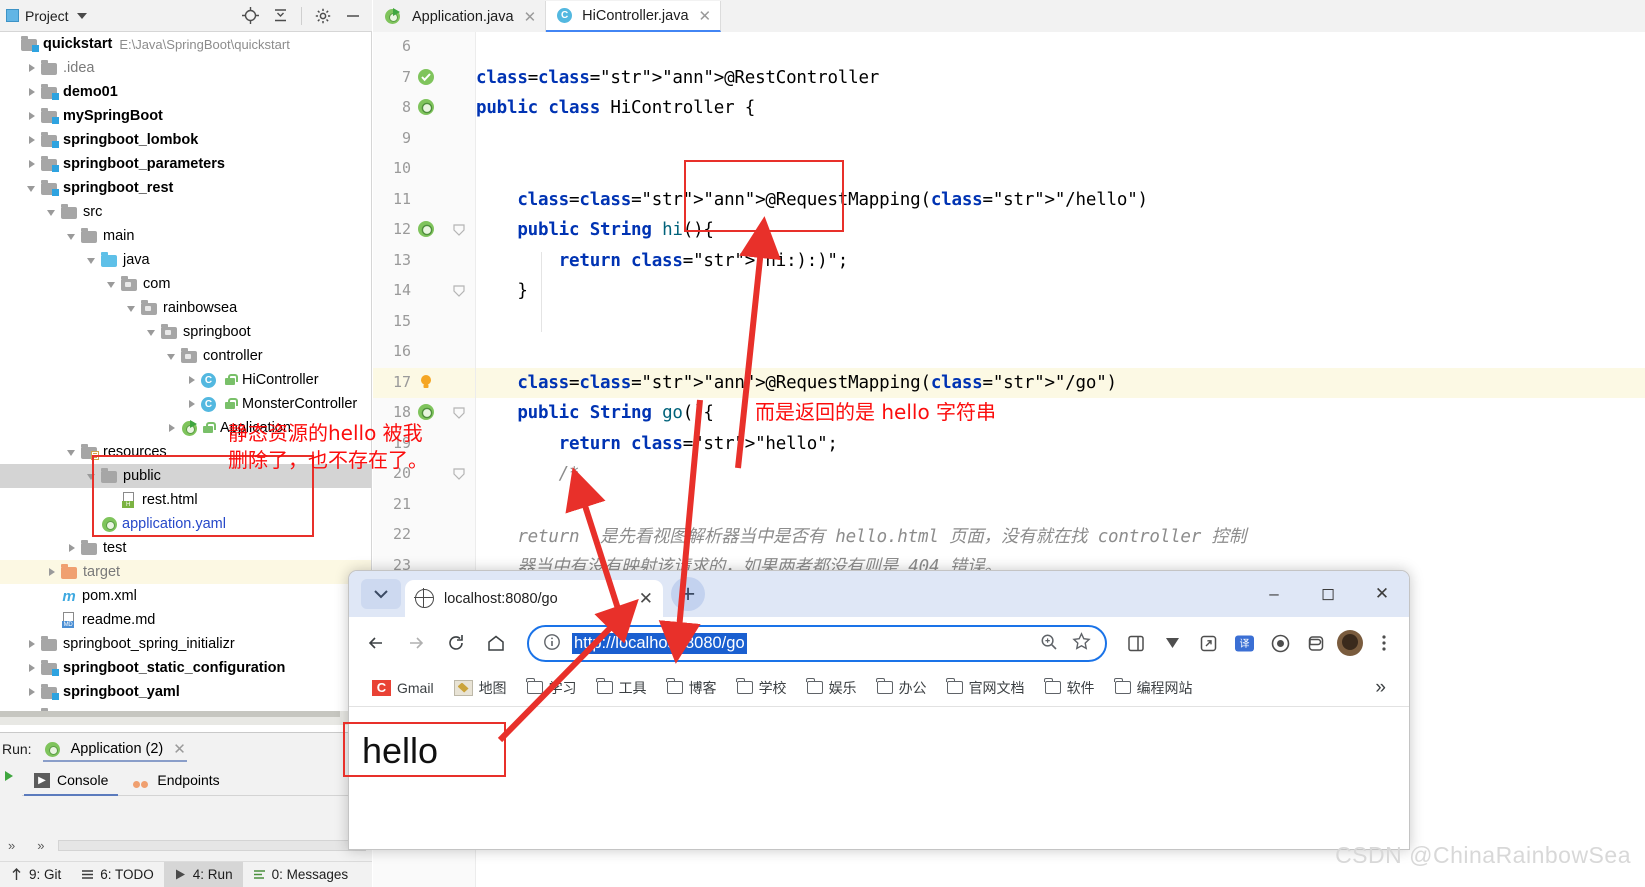  Describe the element at coordinates (185, 212) in the screenshot. I see `tree-item-src: src` at that location.